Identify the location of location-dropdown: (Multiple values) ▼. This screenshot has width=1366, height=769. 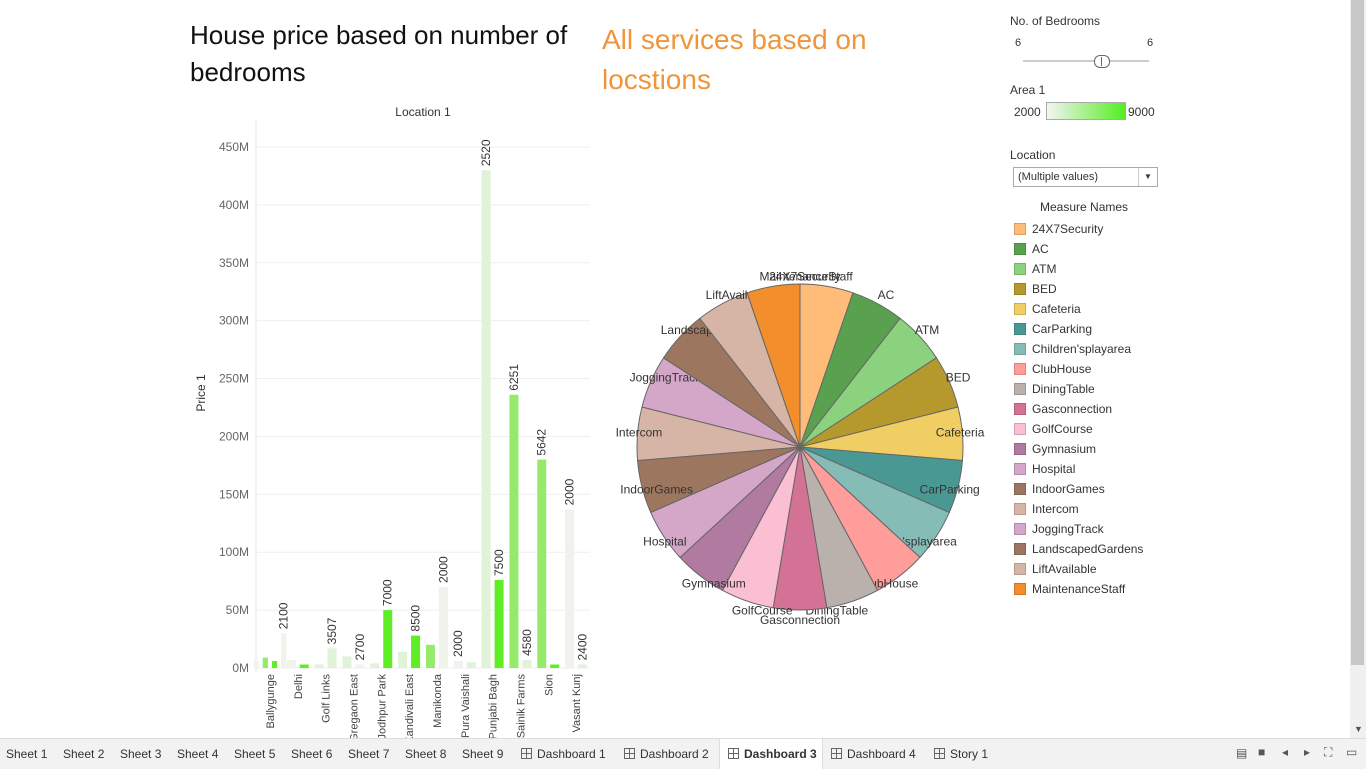
(1085, 177).